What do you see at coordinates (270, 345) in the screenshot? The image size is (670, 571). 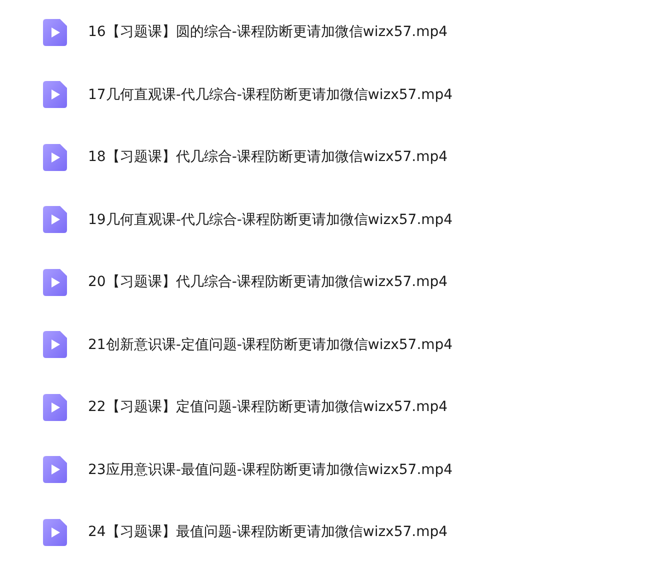 I see `file-name: 21创新意识课-定值问题-课程防断更请加微信wizx57.mp4` at bounding box center [270, 345].